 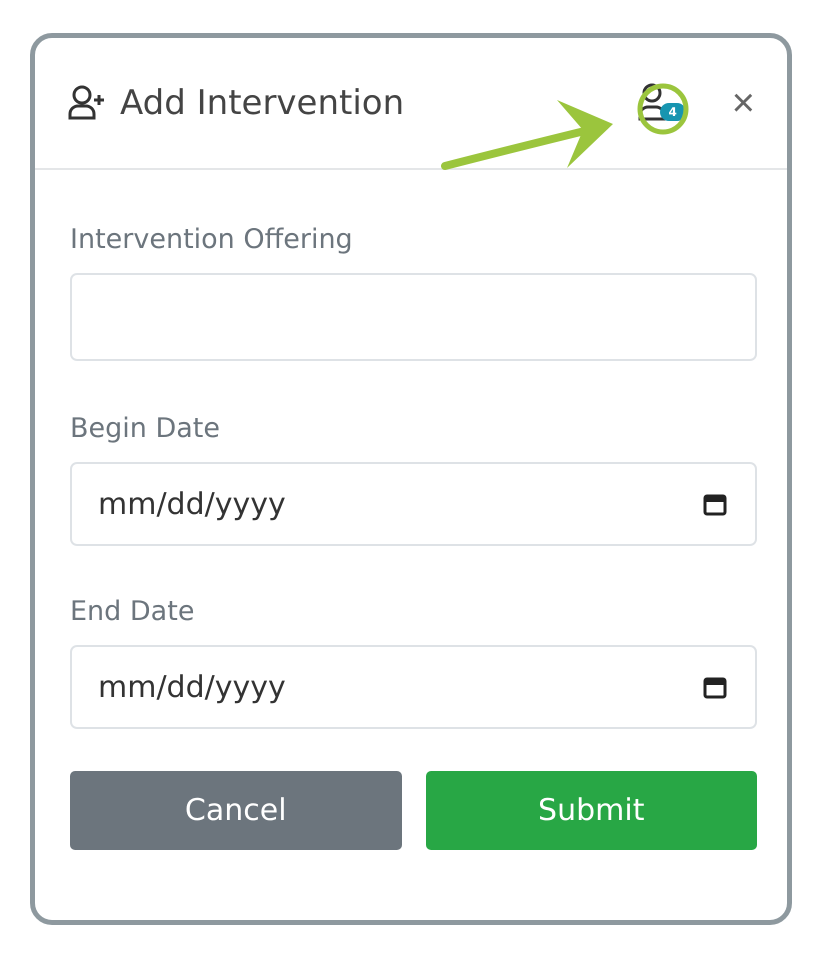 What do you see at coordinates (743, 103) in the screenshot?
I see `close-button: ×` at bounding box center [743, 103].